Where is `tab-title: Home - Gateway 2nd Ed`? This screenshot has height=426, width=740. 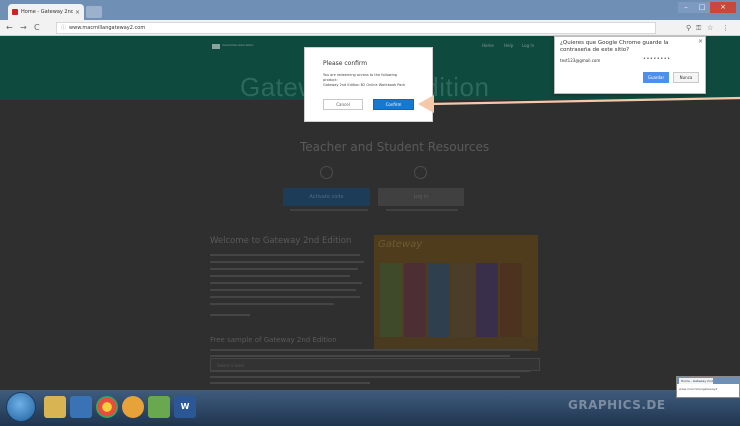 tab-title: Home - Gateway 2nd Ed is located at coordinates (47, 12).